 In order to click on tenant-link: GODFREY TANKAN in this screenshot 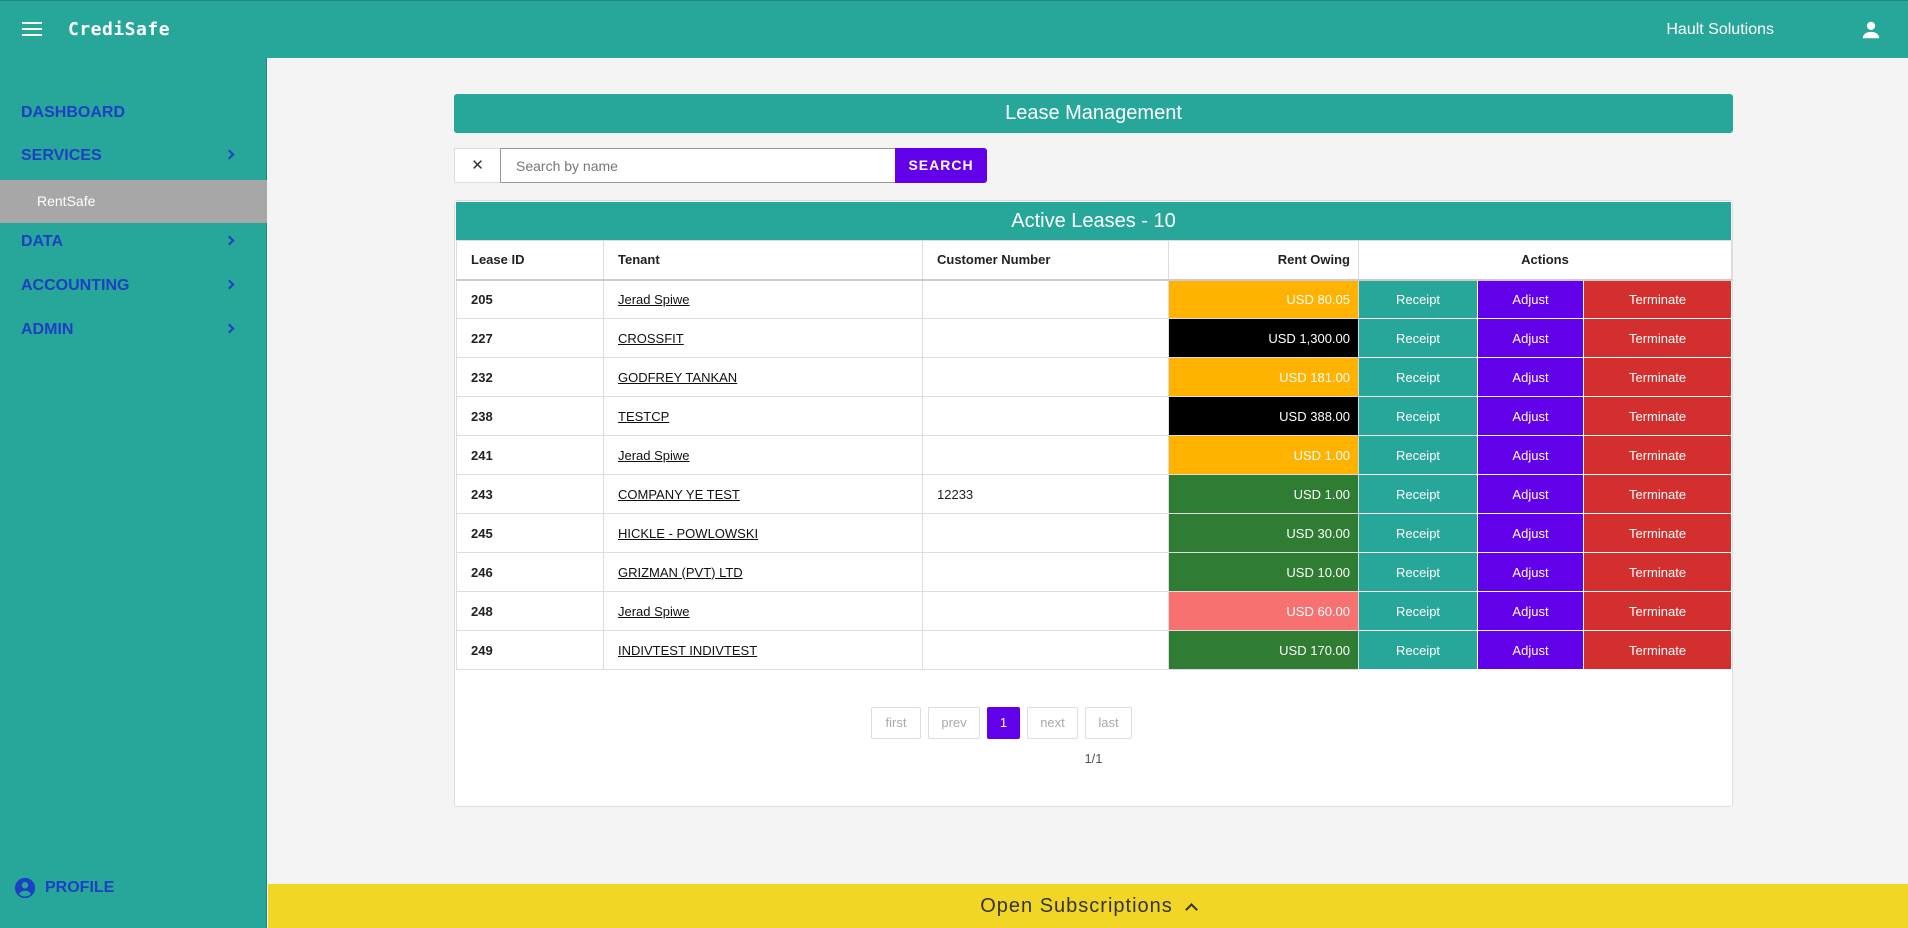, I will do `click(677, 377)`.